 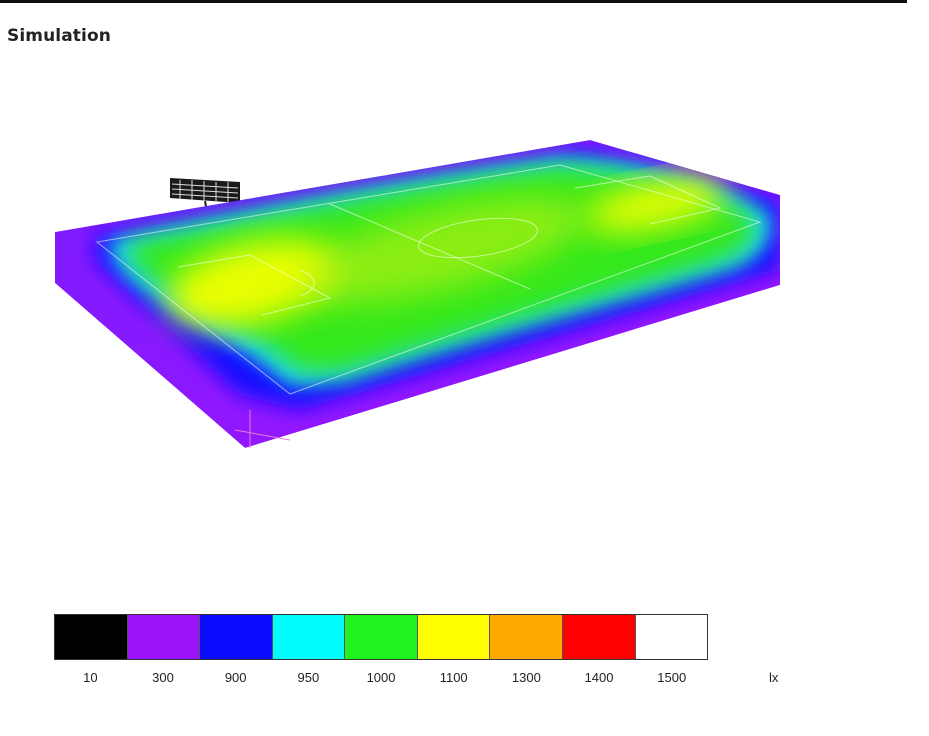 I want to click on illuminance-legend-labels: 10 300 900 950 1000 1100 1300 1400 1500, so click(x=381, y=679).